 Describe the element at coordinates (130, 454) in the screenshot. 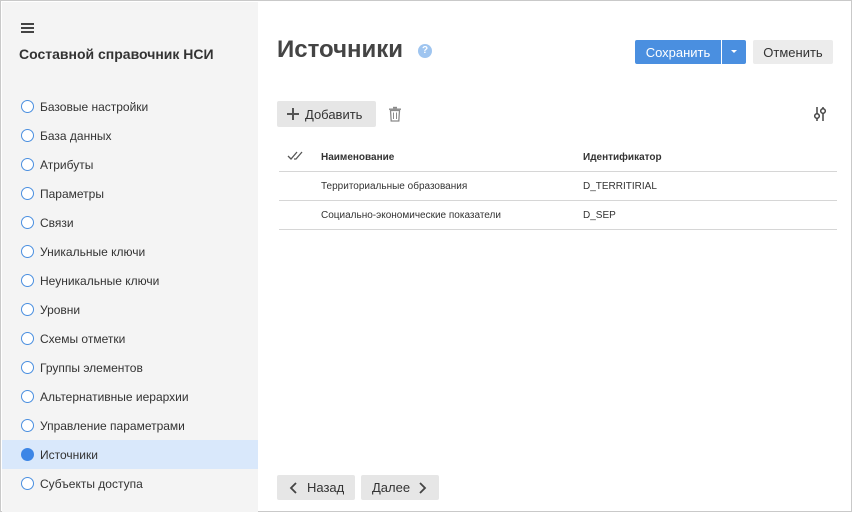

I see `sidebar-item-sources: Источники` at that location.